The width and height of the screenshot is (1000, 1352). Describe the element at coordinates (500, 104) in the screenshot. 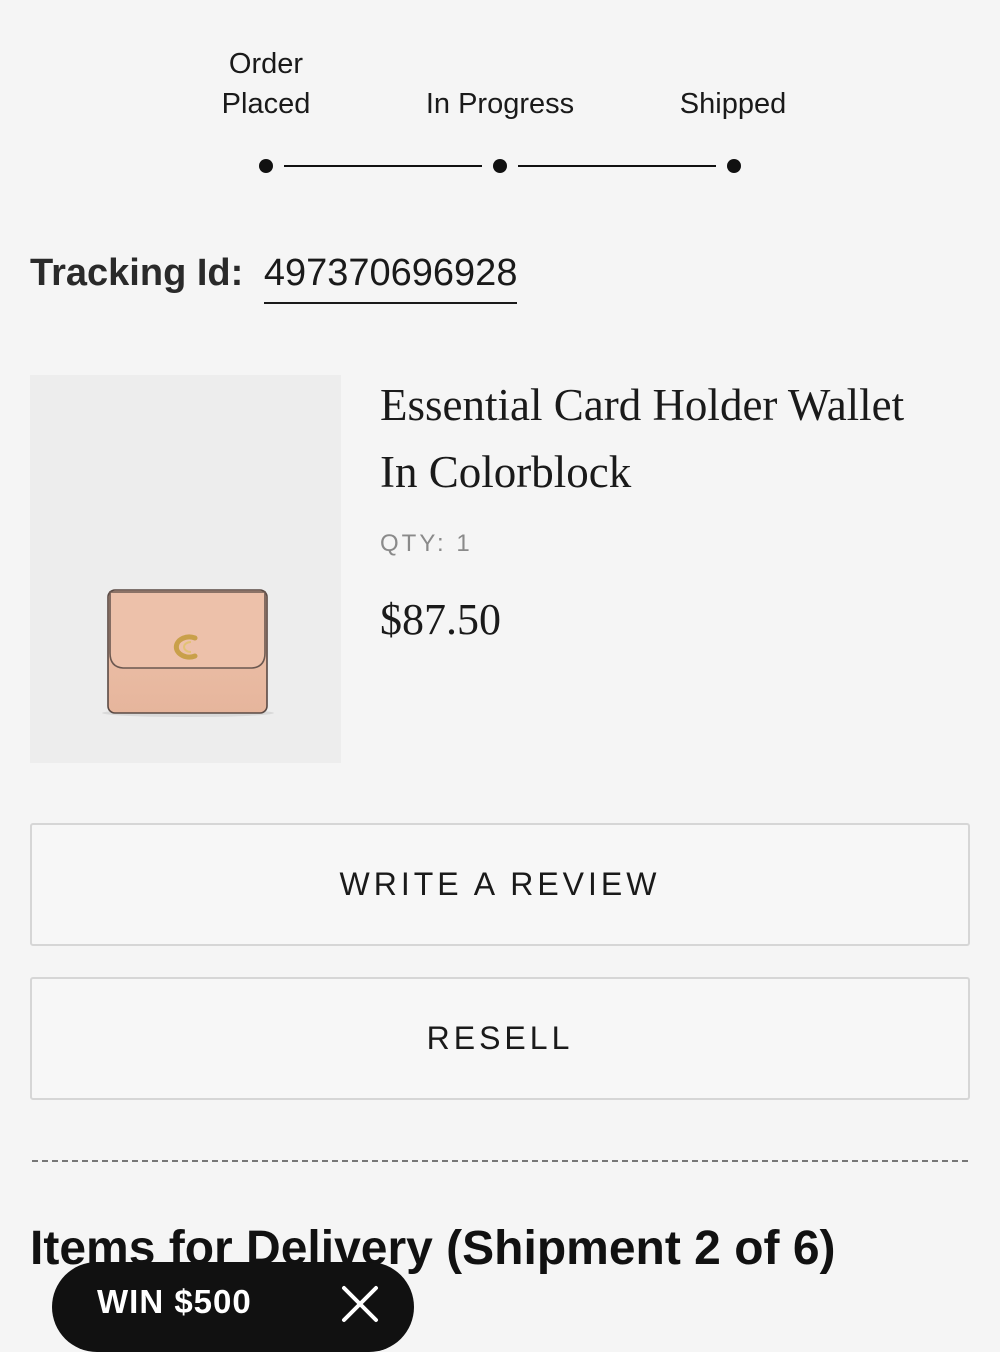

I see `step-in-progress-label: In Progress` at that location.